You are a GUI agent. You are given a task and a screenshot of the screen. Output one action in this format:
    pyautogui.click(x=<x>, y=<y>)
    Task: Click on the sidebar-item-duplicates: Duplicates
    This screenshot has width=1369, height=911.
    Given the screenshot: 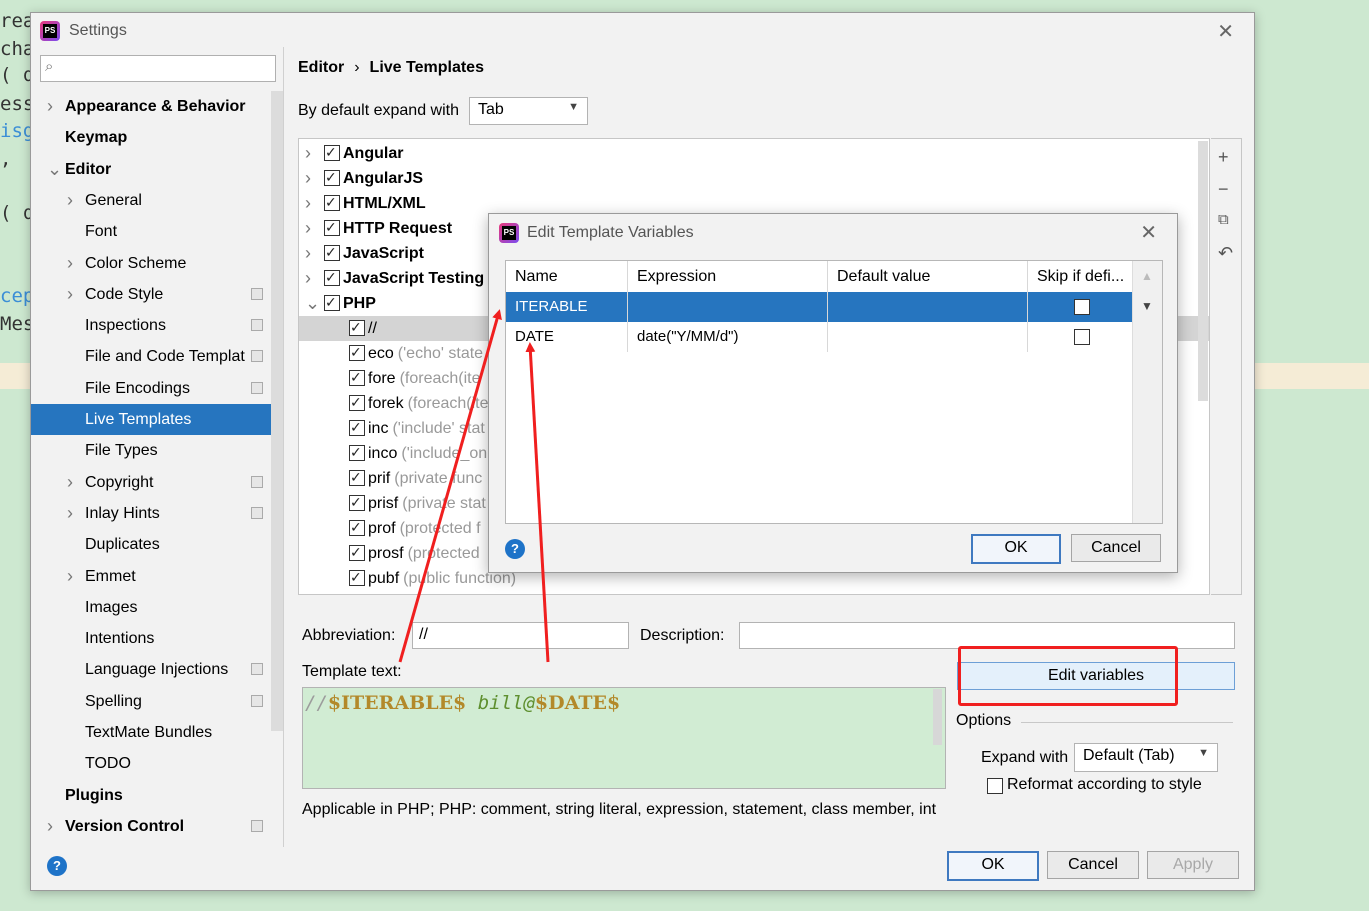 What is the action you would take?
    pyautogui.click(x=157, y=544)
    